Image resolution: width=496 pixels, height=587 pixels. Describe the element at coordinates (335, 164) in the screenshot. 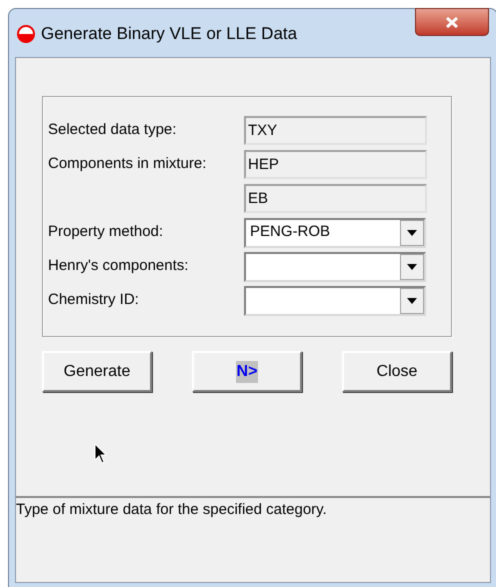

I see `readonly-field: HEP` at that location.